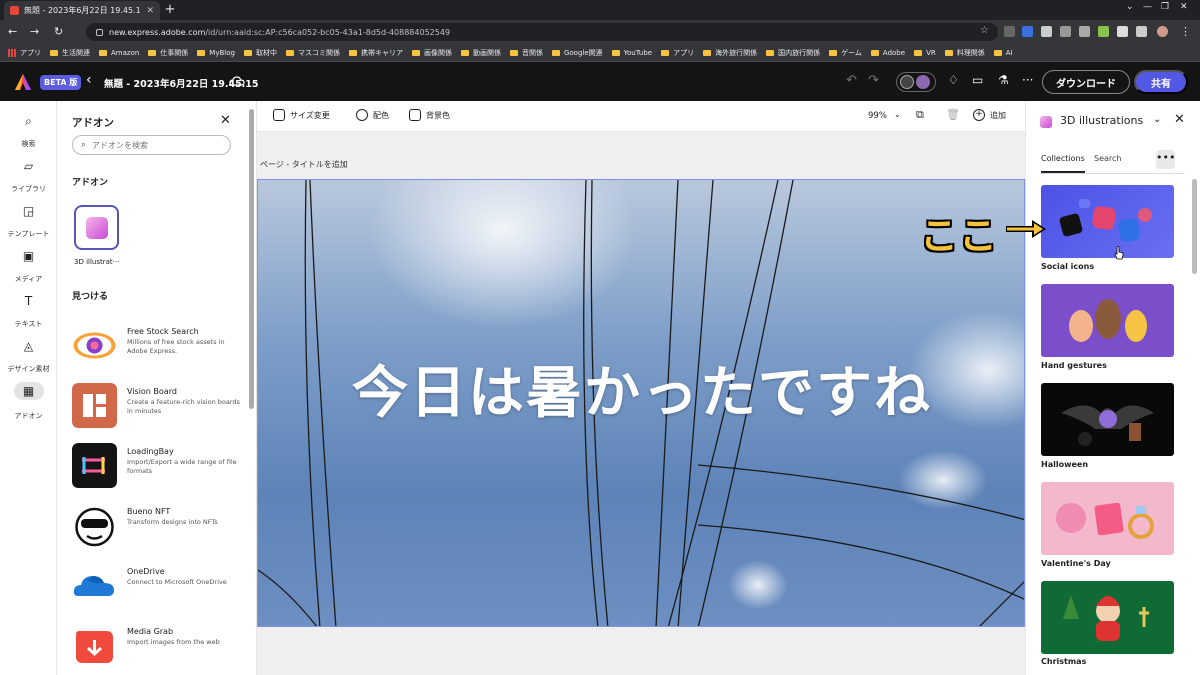 The width and height of the screenshot is (1200, 675). Describe the element at coordinates (730, 53) in the screenshot. I see `bookmark-item: 海外旅行関係` at that location.